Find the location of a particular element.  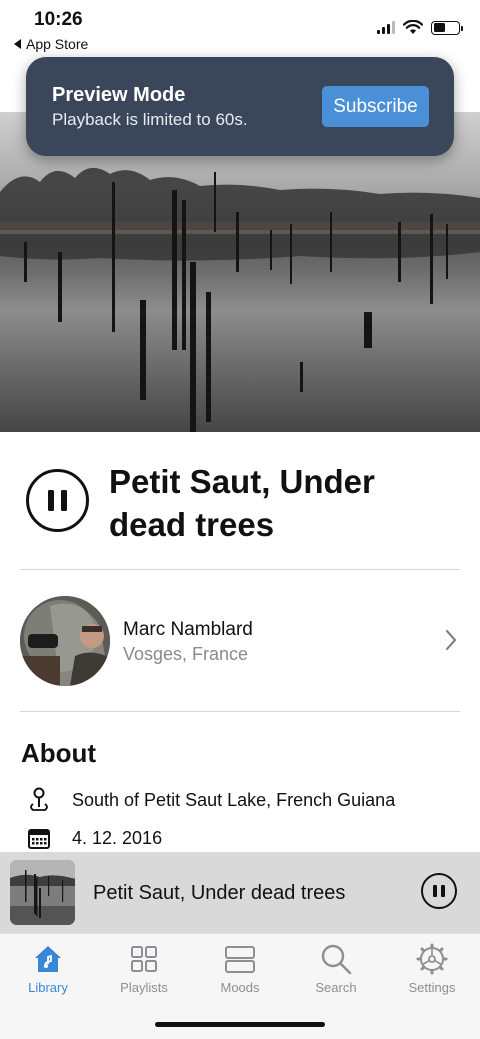

pause-button is located at coordinates (57, 500).